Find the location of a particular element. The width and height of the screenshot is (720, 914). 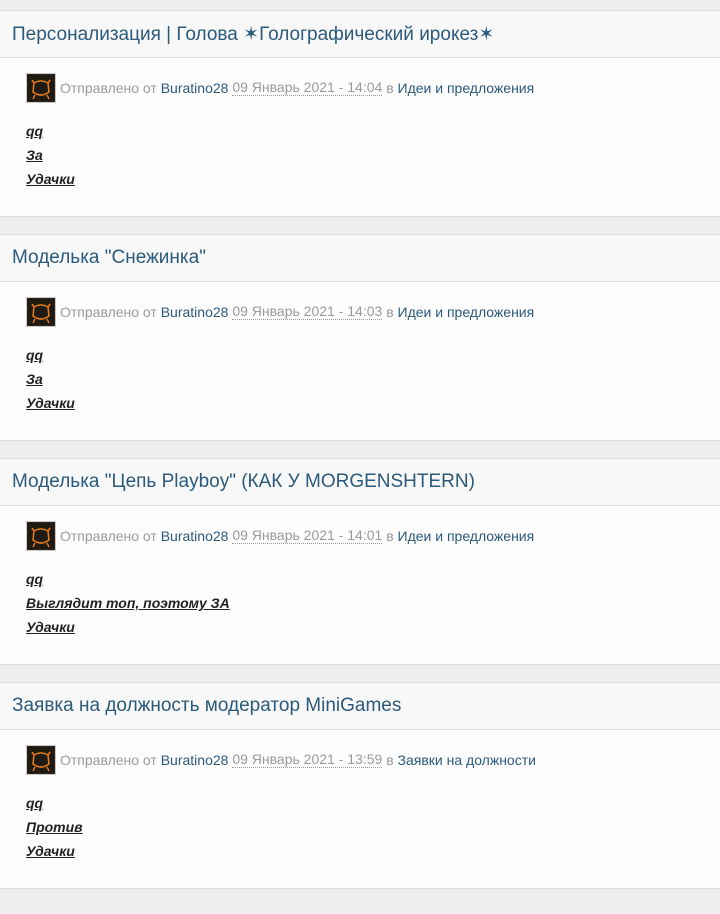

post-content: qq Против Удачки is located at coordinates (373, 827).